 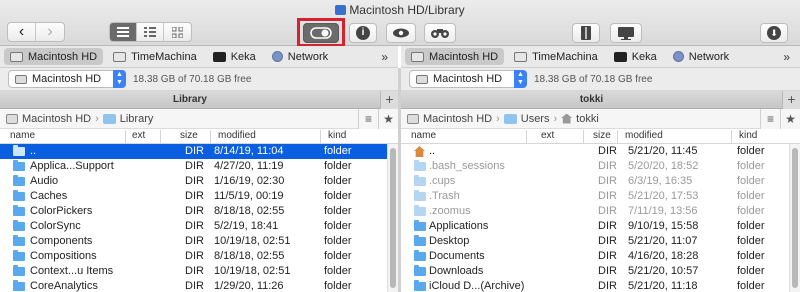 I want to click on download-button: ⬇, so click(x=774, y=33).